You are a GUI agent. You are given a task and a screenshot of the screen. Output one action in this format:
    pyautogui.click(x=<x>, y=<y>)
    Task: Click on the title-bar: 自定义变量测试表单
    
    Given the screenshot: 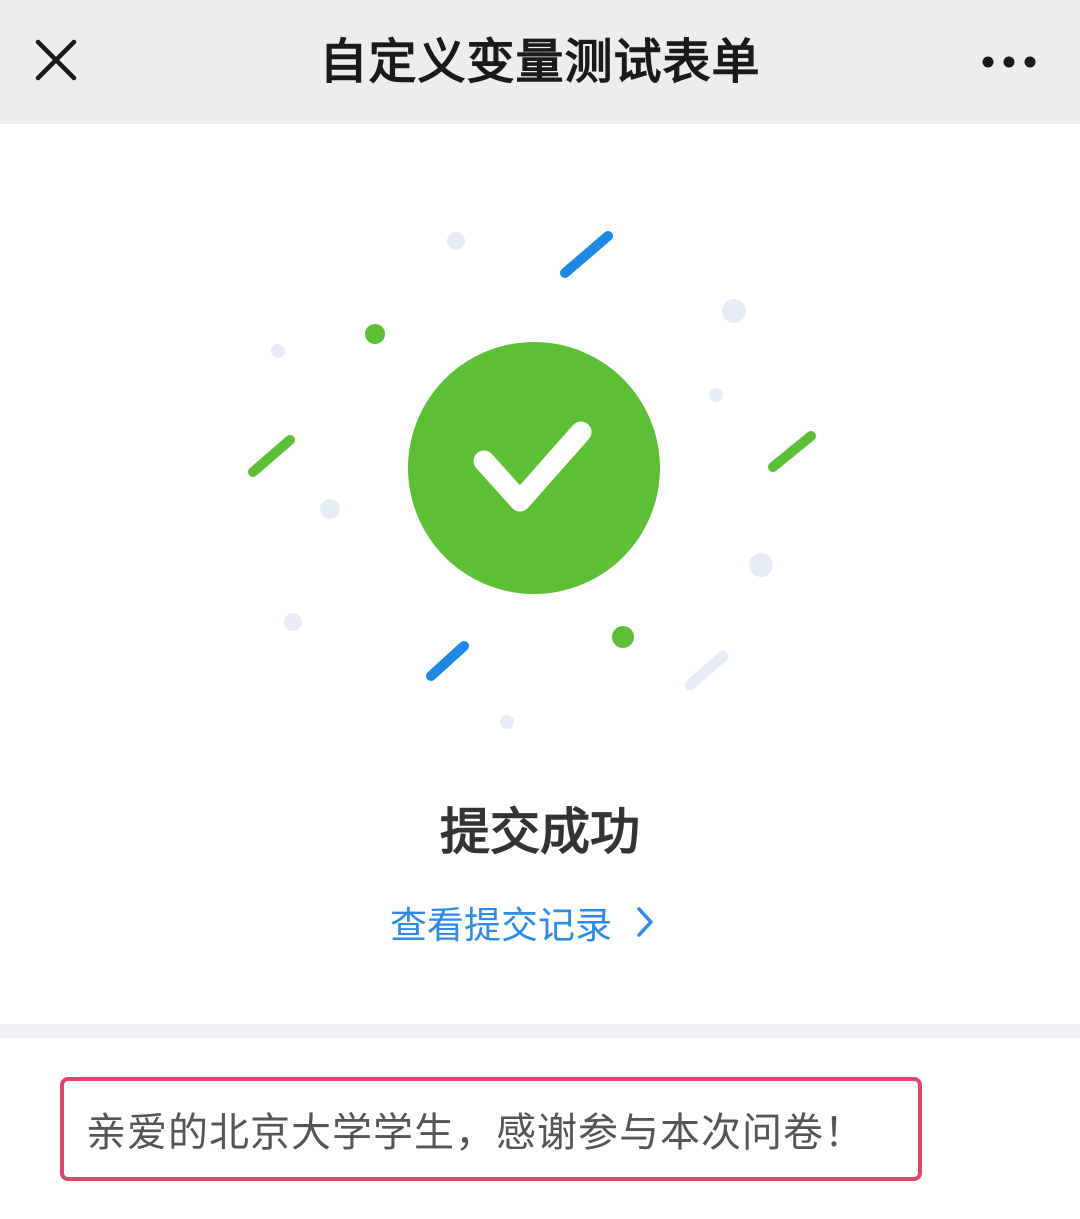 What is the action you would take?
    pyautogui.click(x=540, y=62)
    